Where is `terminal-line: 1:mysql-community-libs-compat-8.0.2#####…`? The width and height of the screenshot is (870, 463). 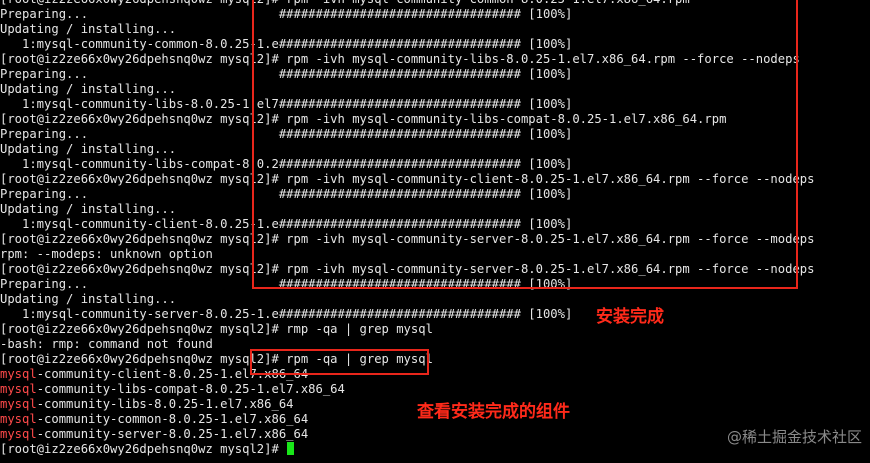
terminal-line: 1:mysql-community-libs-compat-8.0.2#####… is located at coordinates (286, 164).